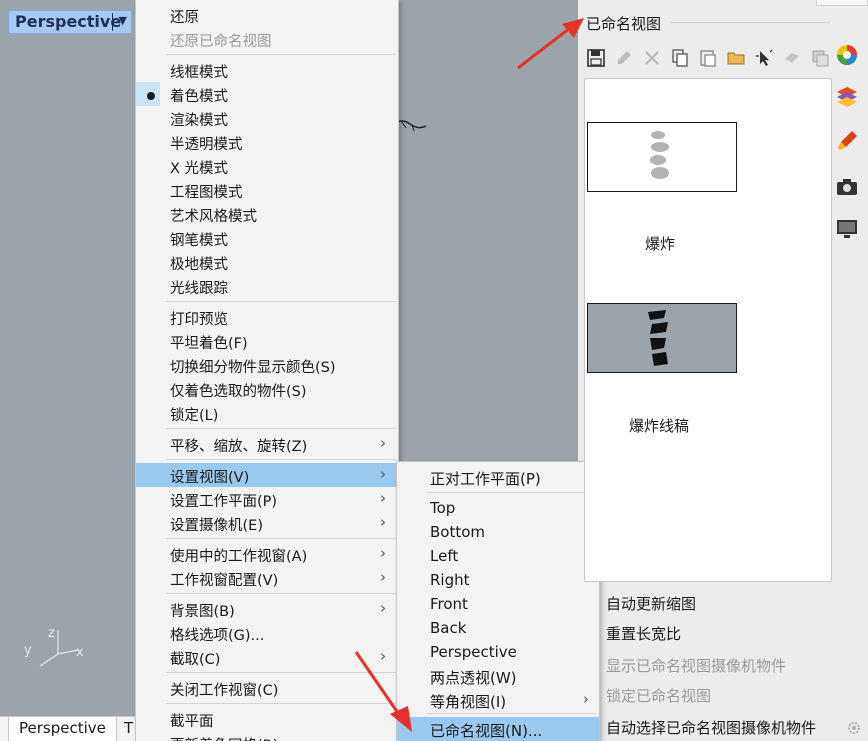  Describe the element at coordinates (473, 678) in the screenshot. I see `submenu-item-label: 两点透视(W)` at that location.